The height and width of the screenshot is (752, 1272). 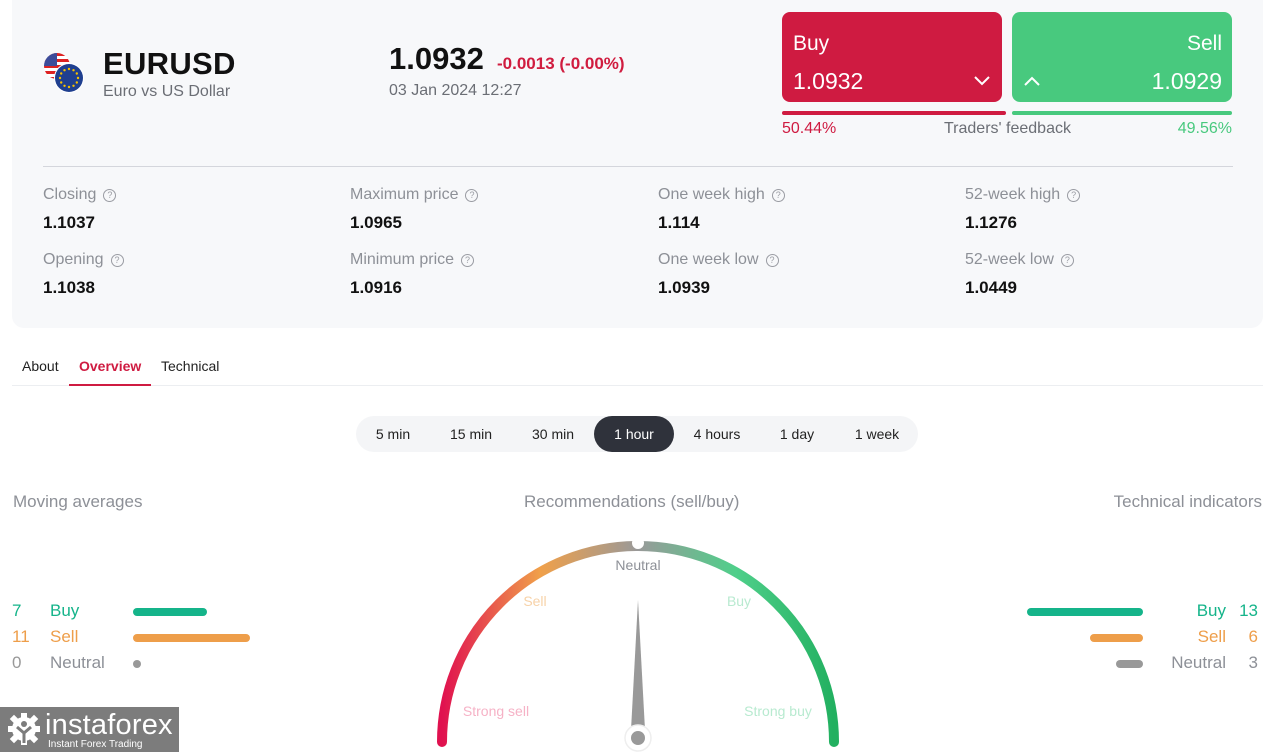 I want to click on period-5min: 5 min, so click(x=393, y=434).